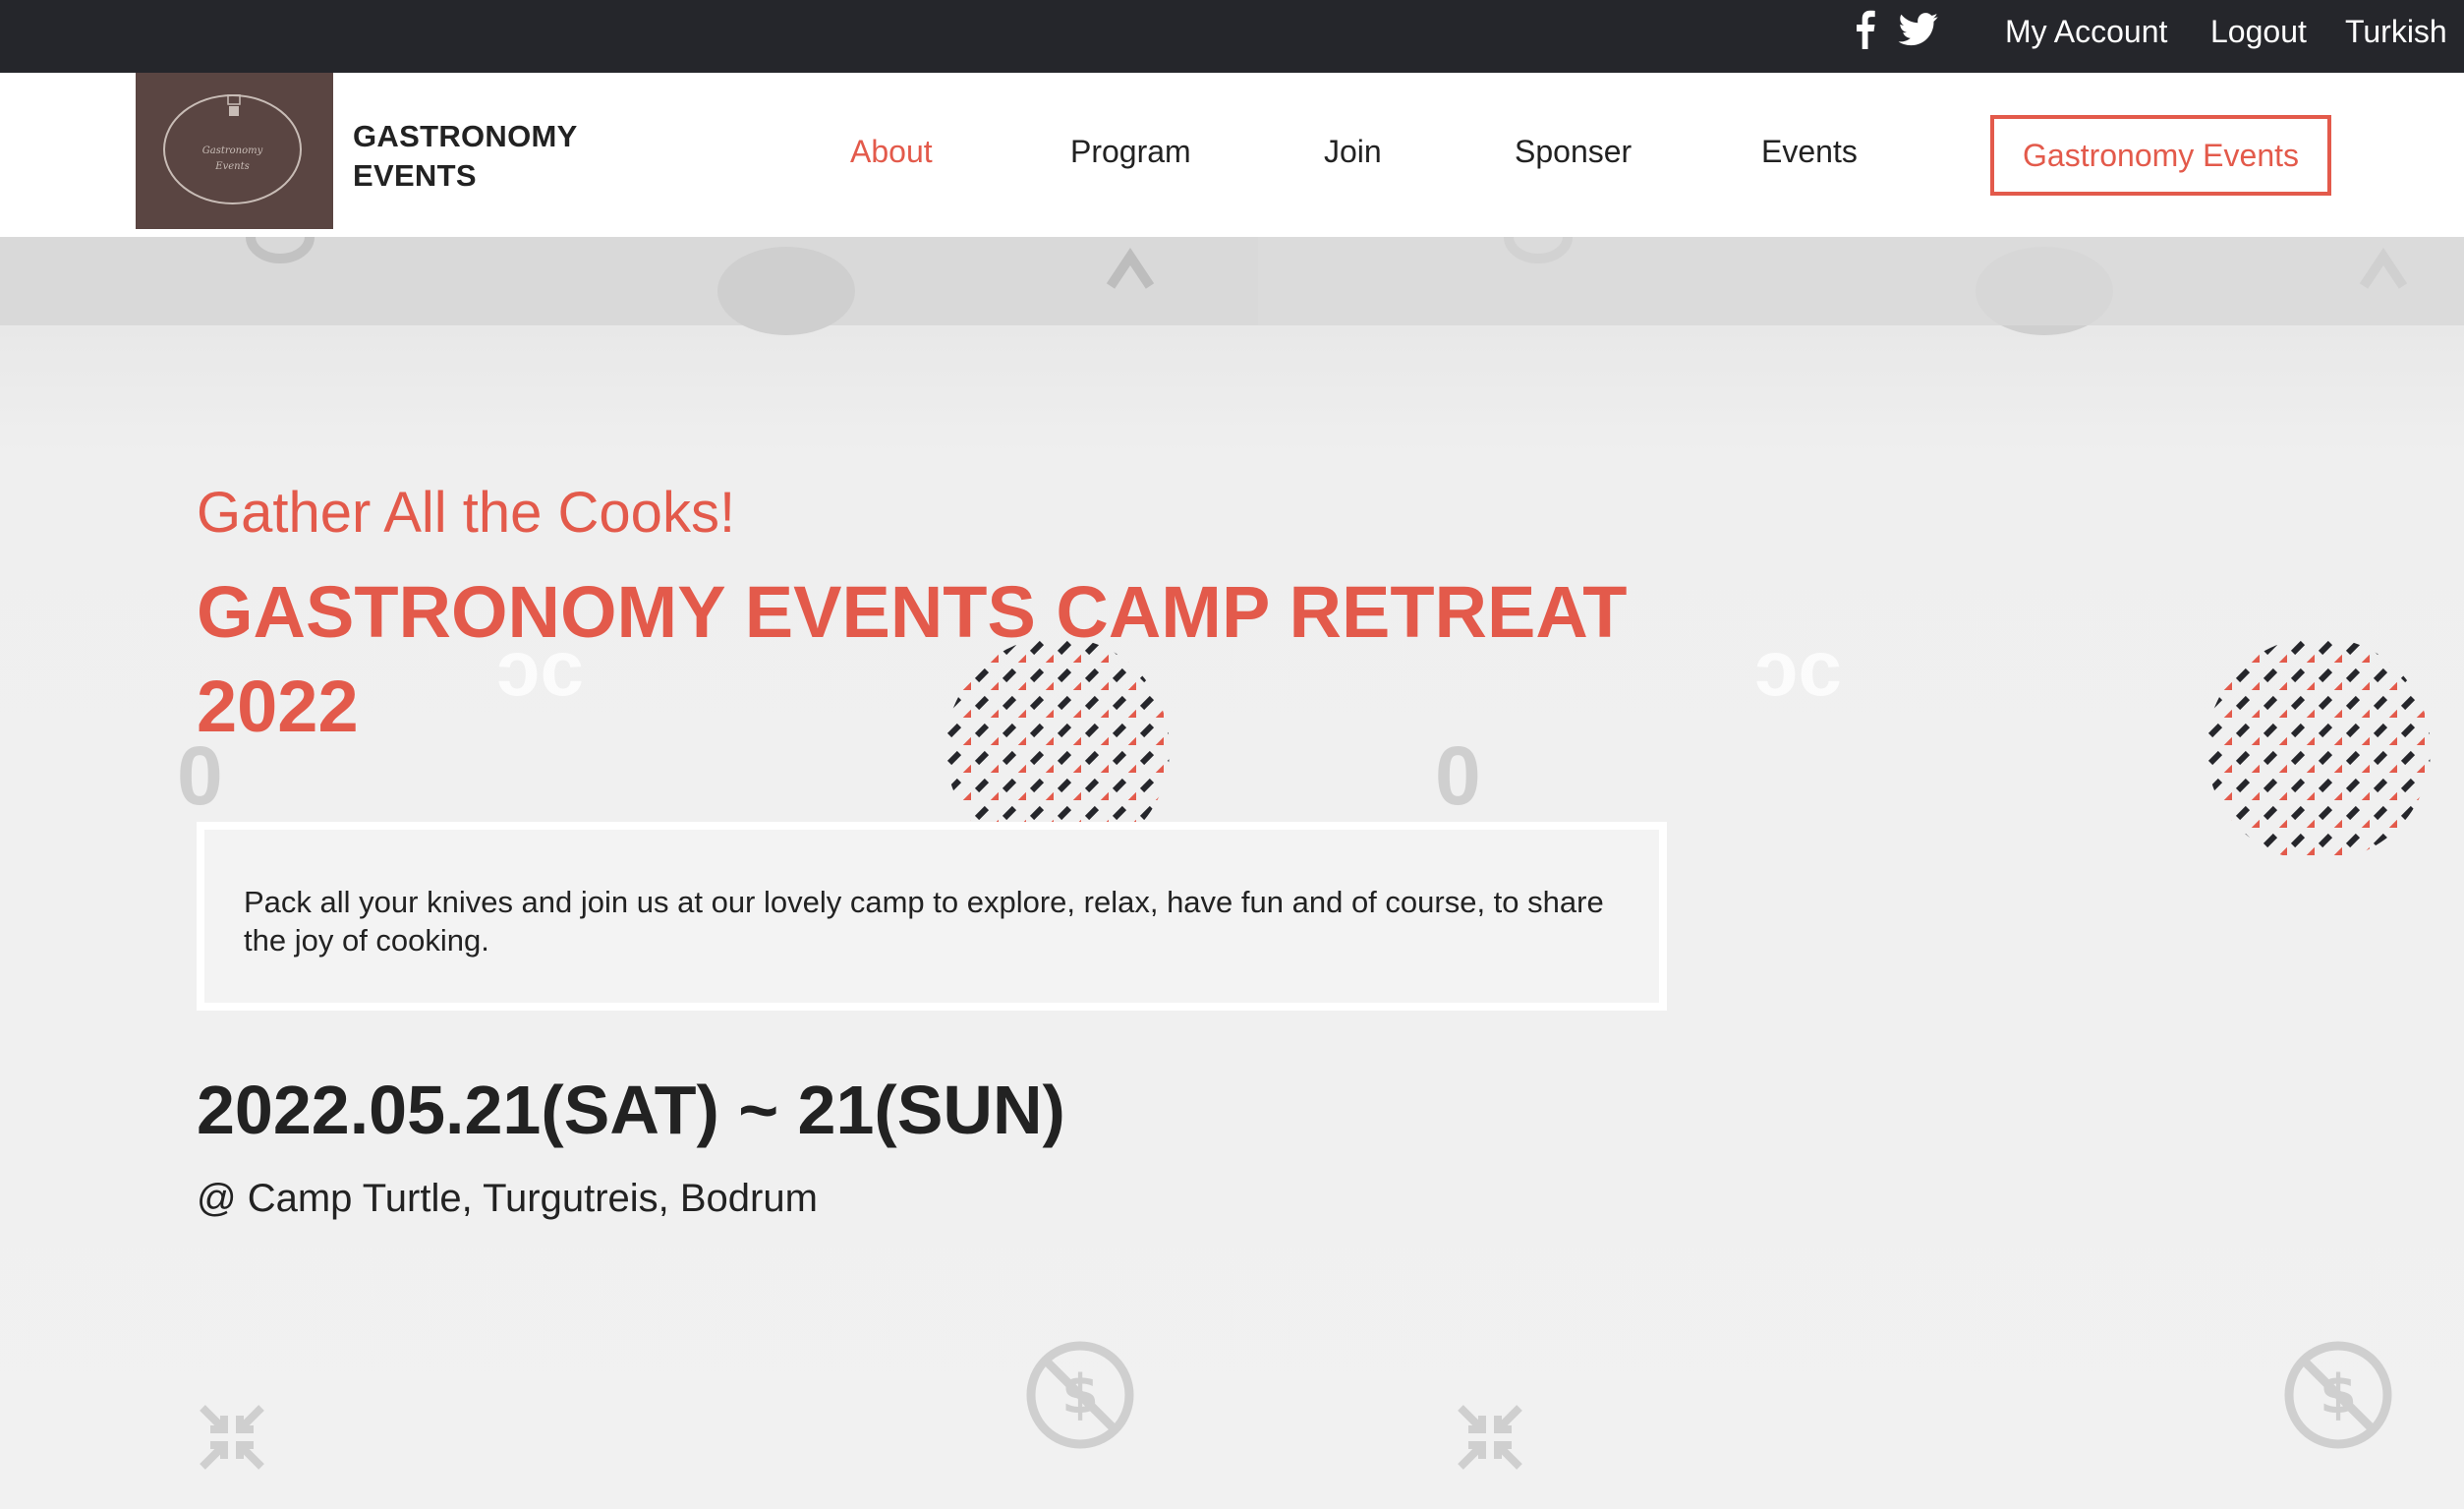  I want to click on decor-glyph-cc: ↄc, so click(1798, 668).